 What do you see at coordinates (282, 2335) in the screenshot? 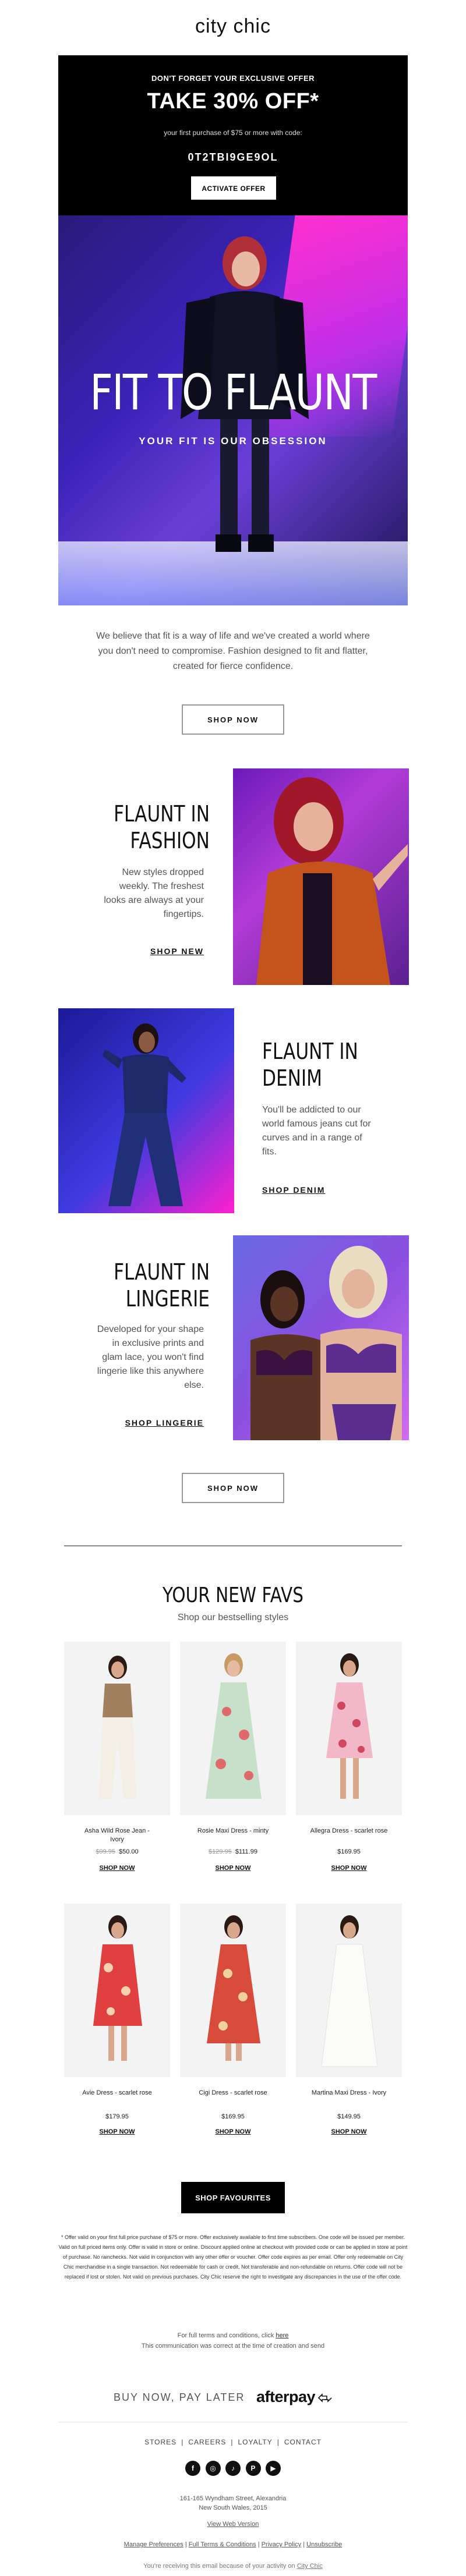
I see `terms-here-link: here` at bounding box center [282, 2335].